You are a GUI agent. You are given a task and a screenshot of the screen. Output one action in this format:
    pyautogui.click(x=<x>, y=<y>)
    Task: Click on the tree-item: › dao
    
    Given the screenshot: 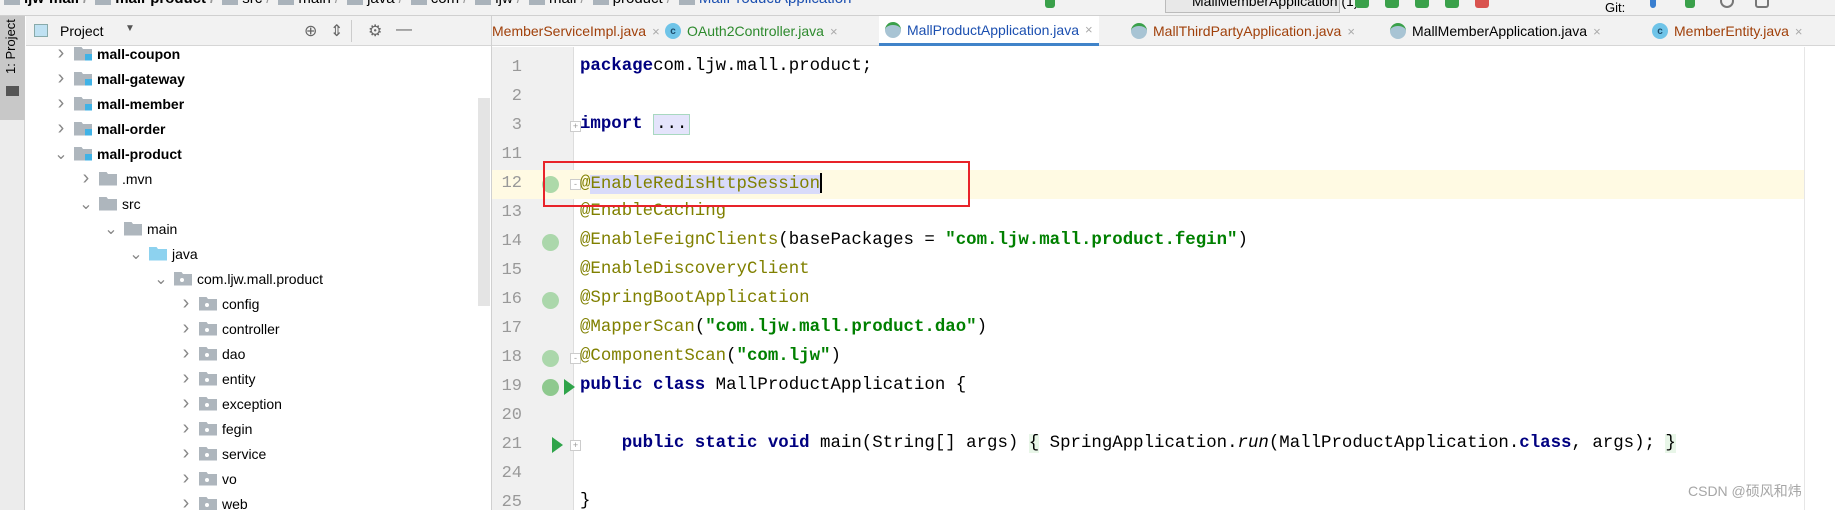 What is the action you would take?
    pyautogui.click(x=211, y=353)
    